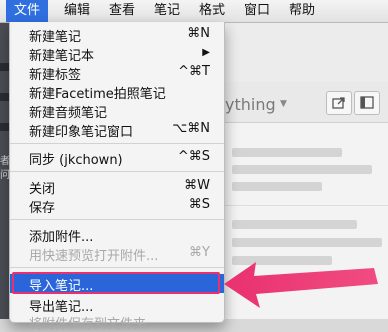  I want to click on menu-item-label: 新建笔记, so click(55, 37).